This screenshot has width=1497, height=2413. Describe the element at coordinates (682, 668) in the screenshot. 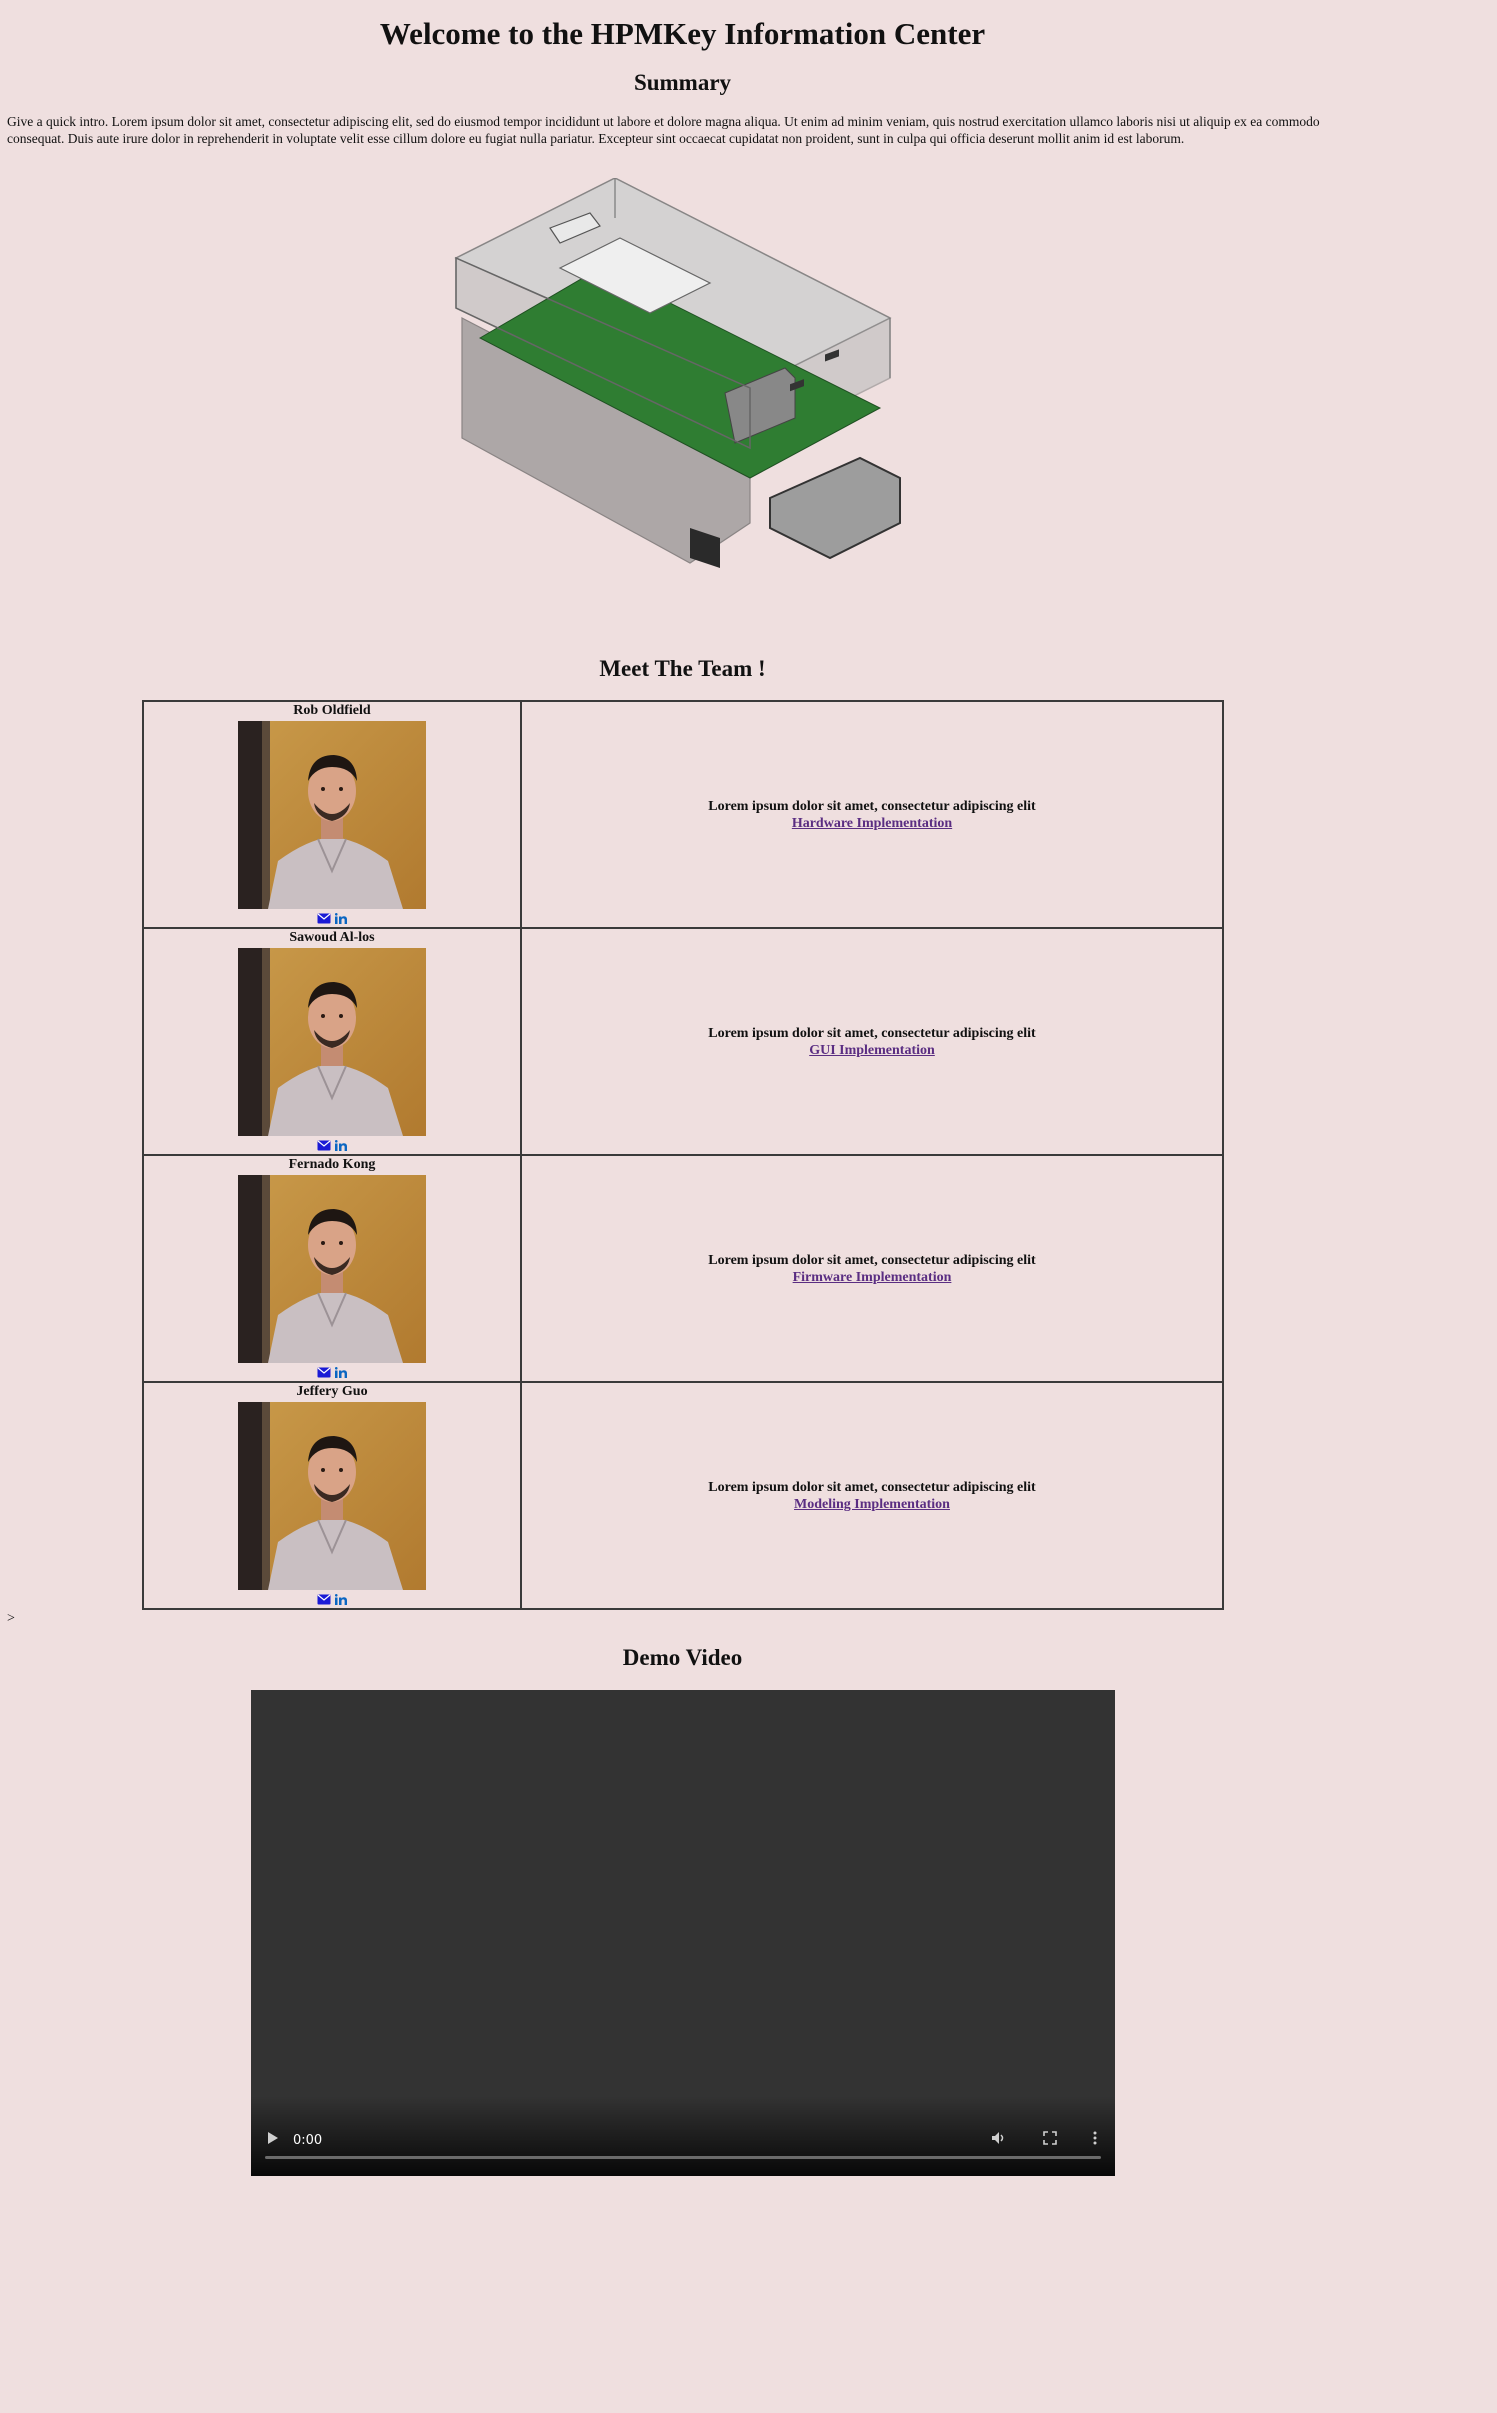

I see `team-heading: Meet The Team !` at that location.